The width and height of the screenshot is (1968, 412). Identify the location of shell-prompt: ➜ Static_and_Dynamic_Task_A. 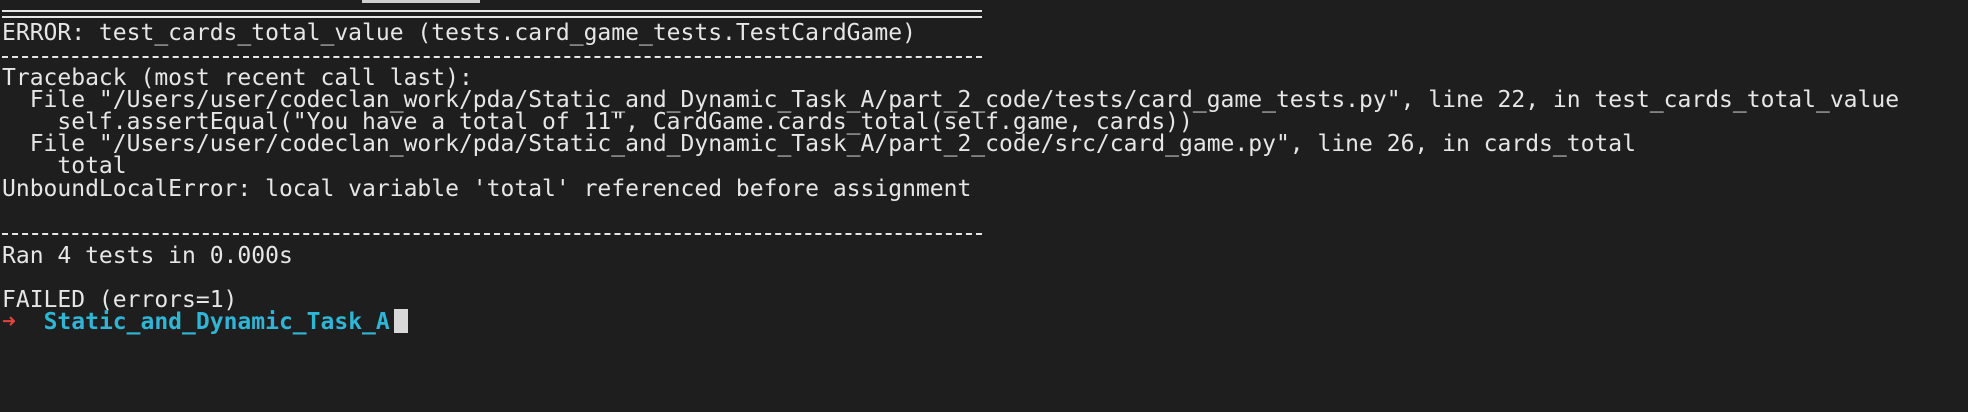
(205, 322).